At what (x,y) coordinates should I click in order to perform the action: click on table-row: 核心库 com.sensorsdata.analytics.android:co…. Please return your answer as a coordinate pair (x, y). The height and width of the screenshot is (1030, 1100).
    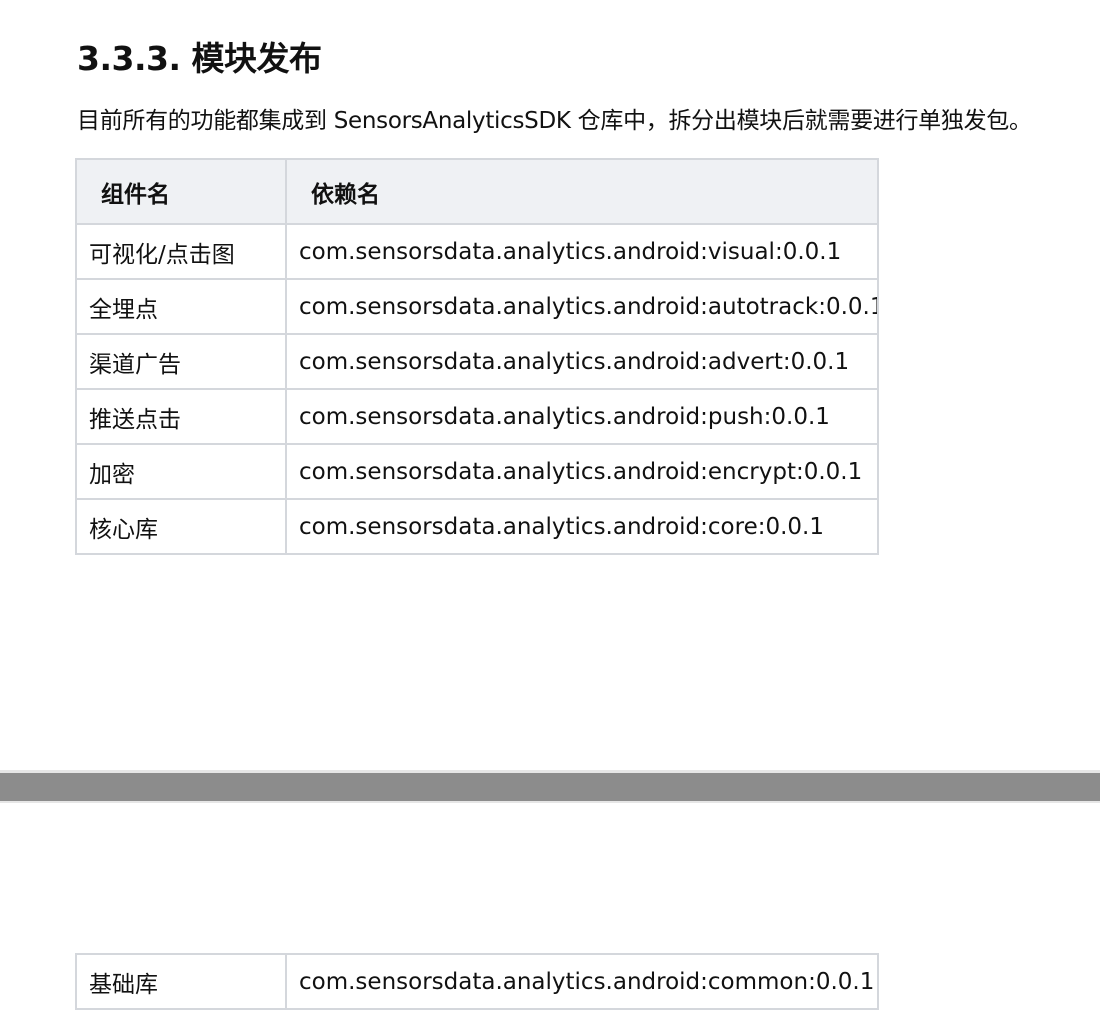
    Looking at the image, I should click on (477, 526).